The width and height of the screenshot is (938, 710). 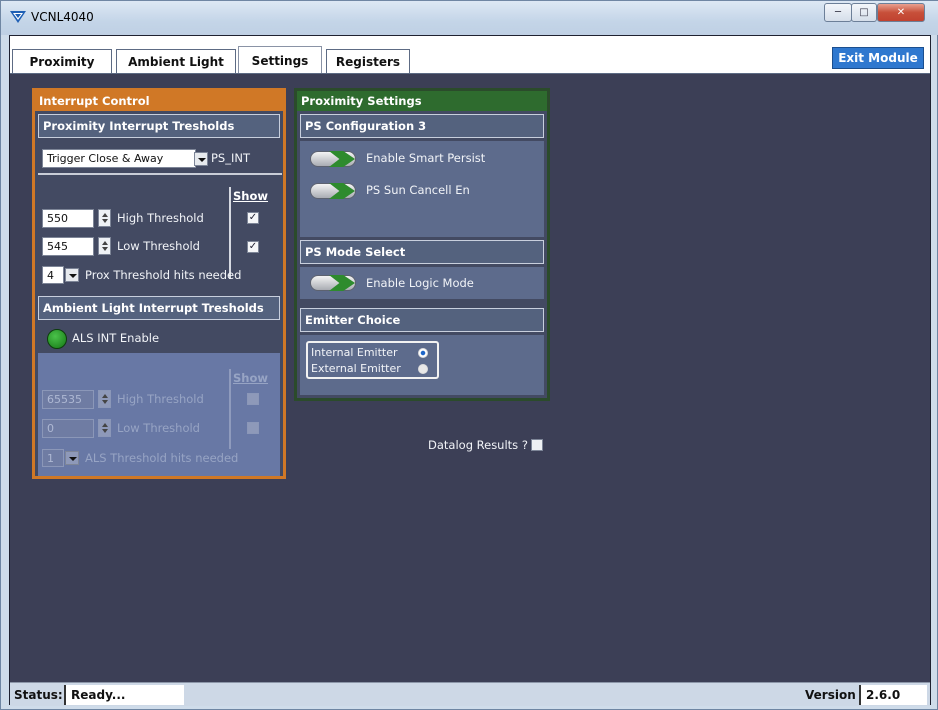 What do you see at coordinates (250, 196) in the screenshot?
I see `prox-show-label: Show` at bounding box center [250, 196].